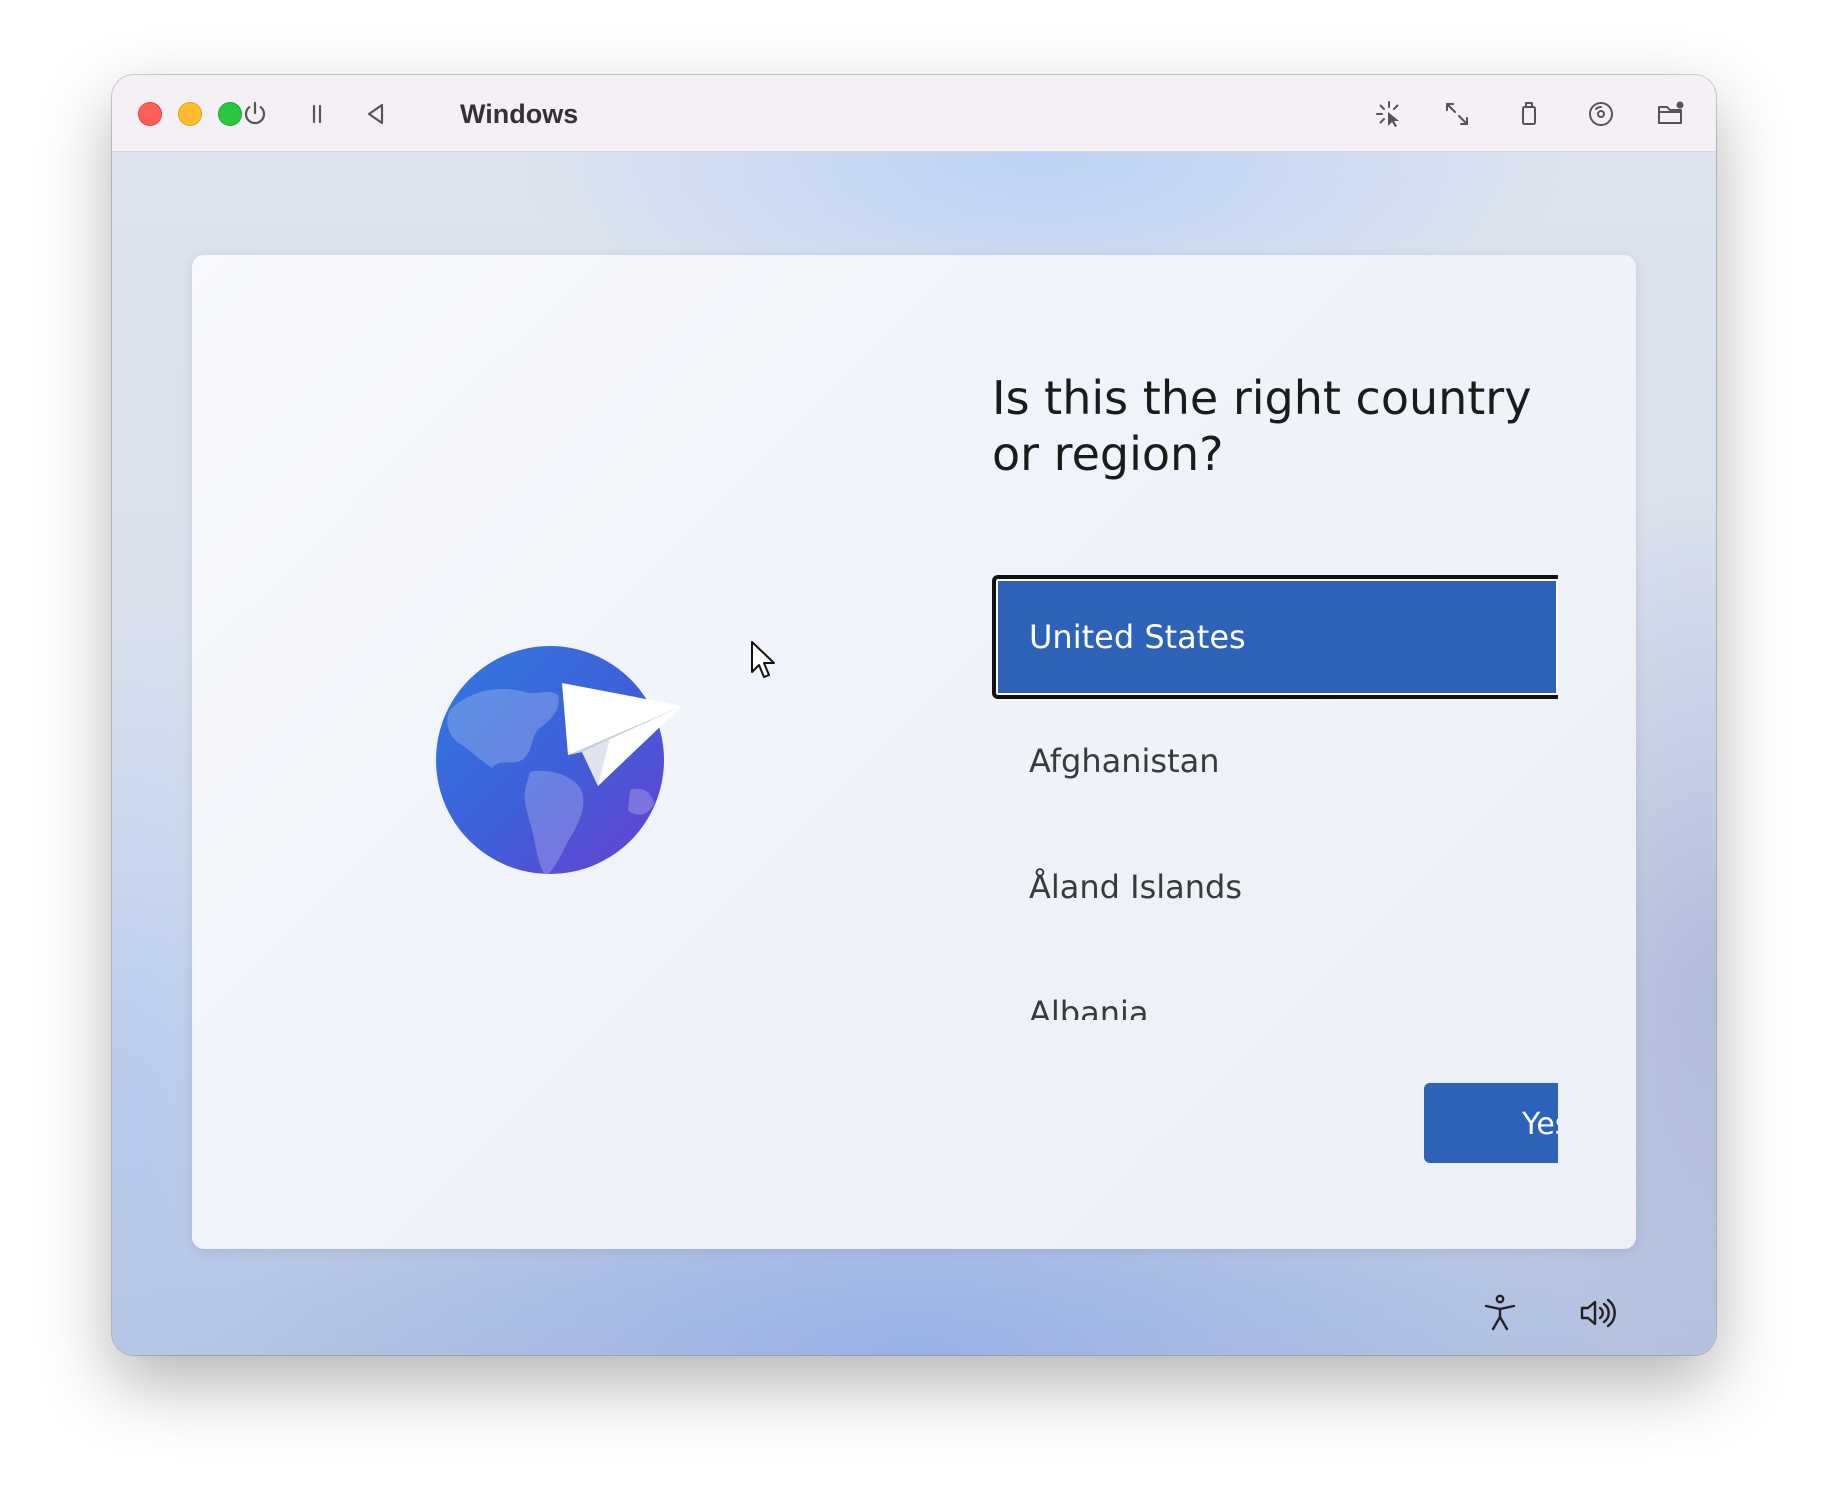 The height and width of the screenshot is (1500, 1824). I want to click on power-icon, so click(255, 113).